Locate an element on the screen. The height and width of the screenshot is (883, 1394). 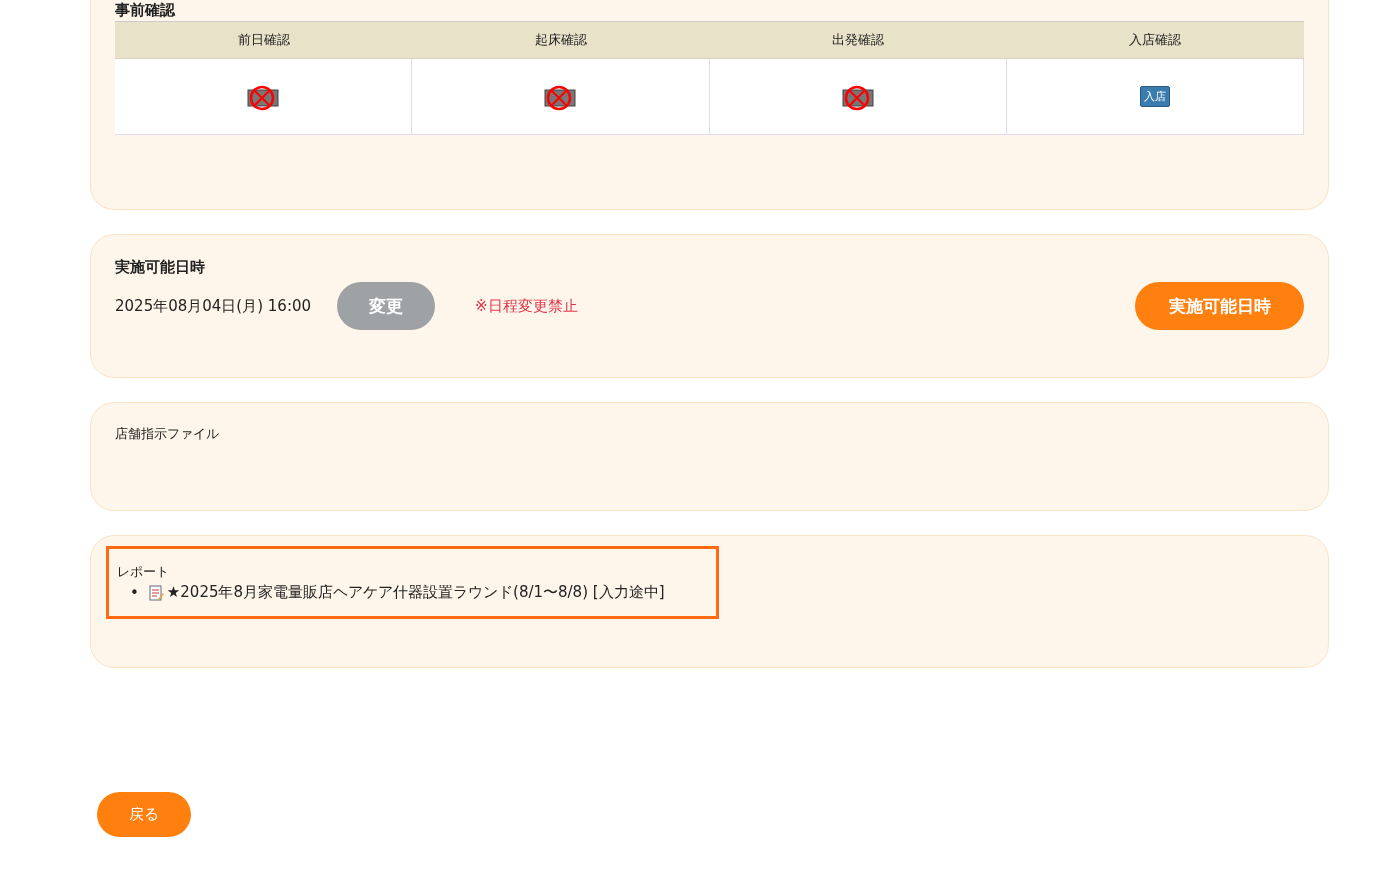
column-header: 起床確認 is located at coordinates (561, 40).